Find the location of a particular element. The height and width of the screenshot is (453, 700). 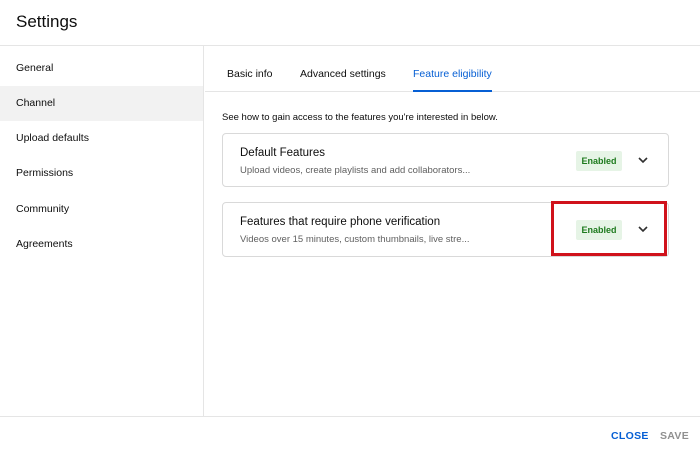

close-button: CLOSE is located at coordinates (630, 436).